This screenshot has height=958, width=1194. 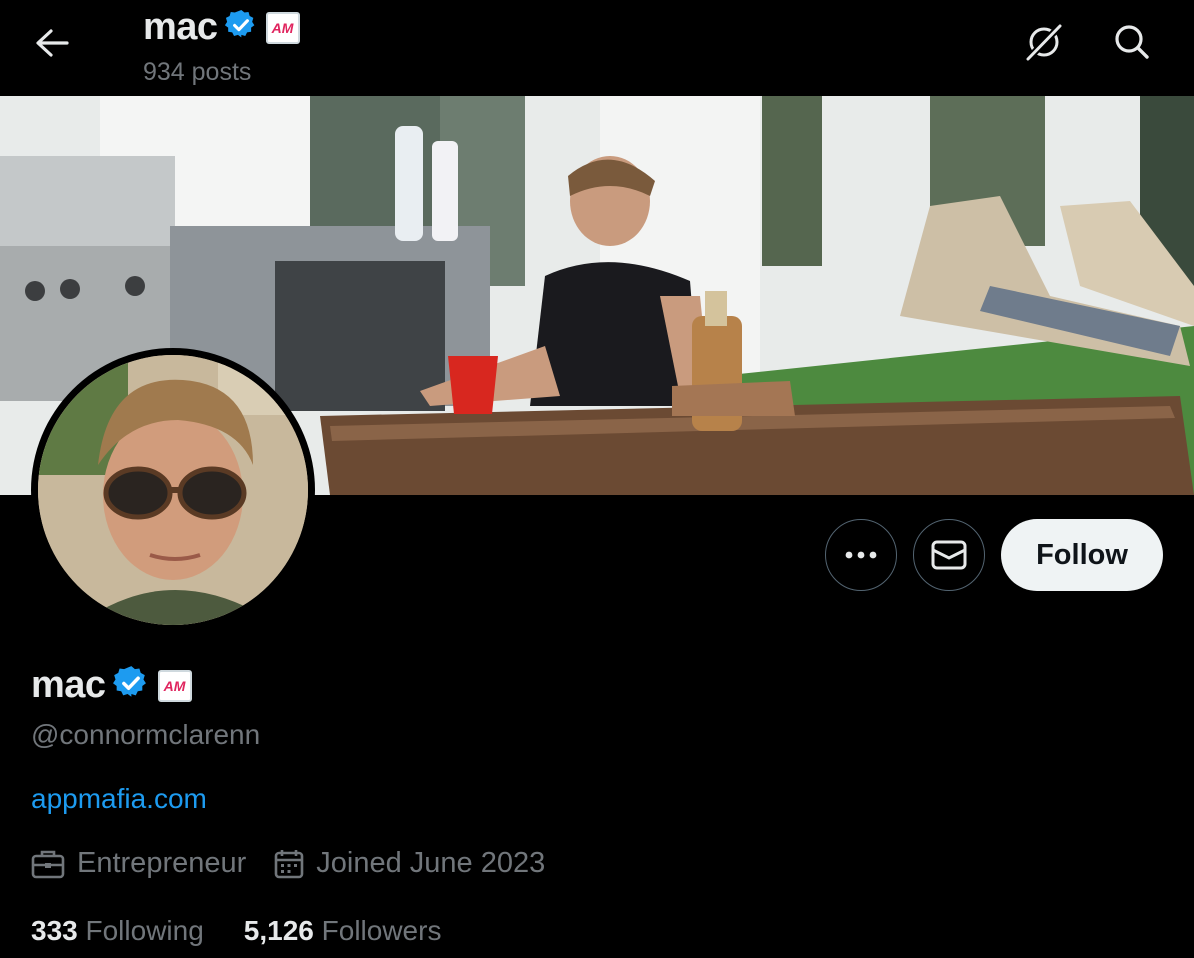 What do you see at coordinates (431, 863) in the screenshot?
I see `joined-label: Joined June 2023` at bounding box center [431, 863].